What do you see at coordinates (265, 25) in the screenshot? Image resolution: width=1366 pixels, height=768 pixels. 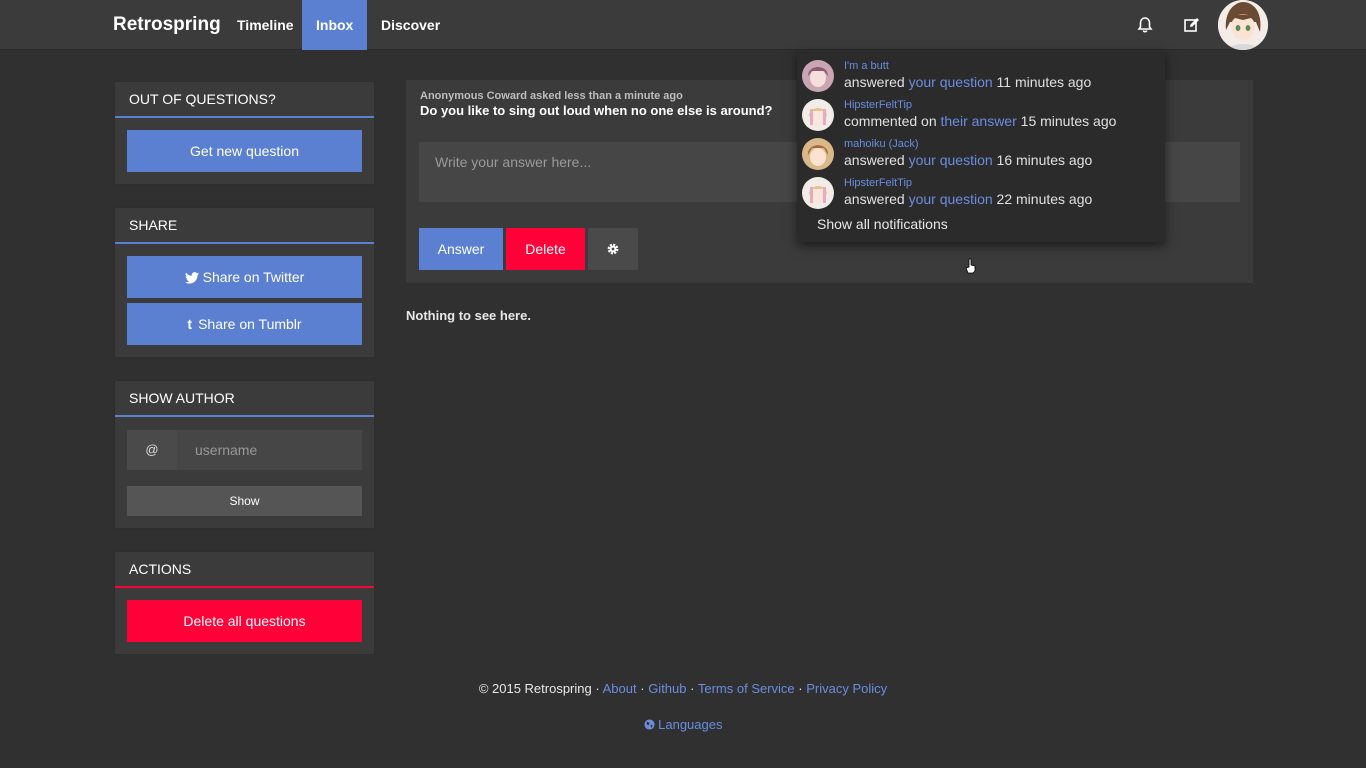 I see `nav-timeline: Timeline` at bounding box center [265, 25].